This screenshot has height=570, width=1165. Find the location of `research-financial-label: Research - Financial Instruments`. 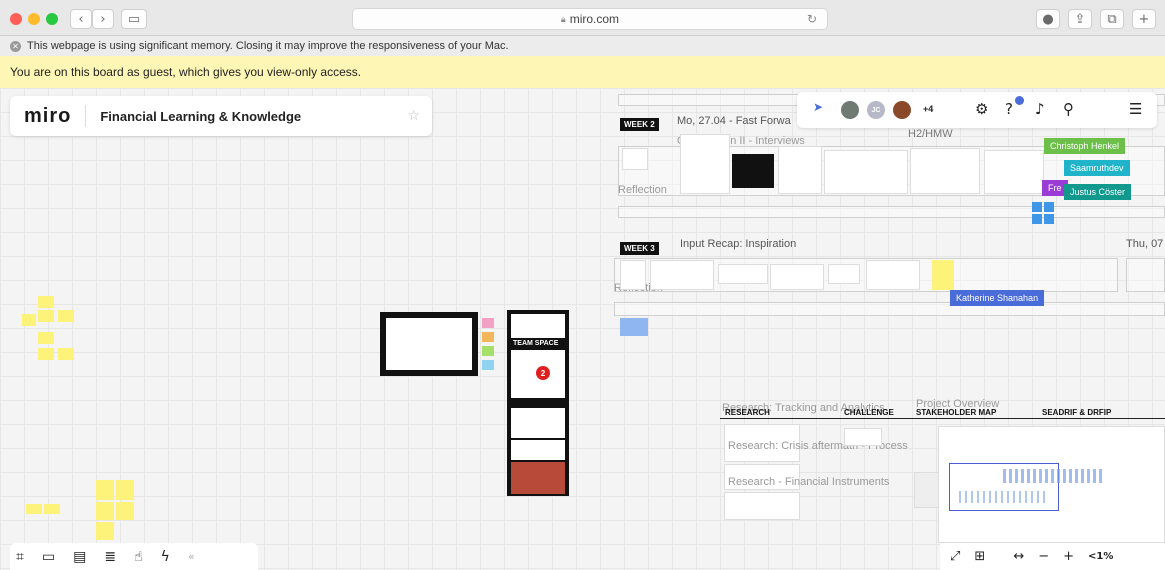

research-financial-label: Research - Financial Instruments is located at coordinates (809, 482).